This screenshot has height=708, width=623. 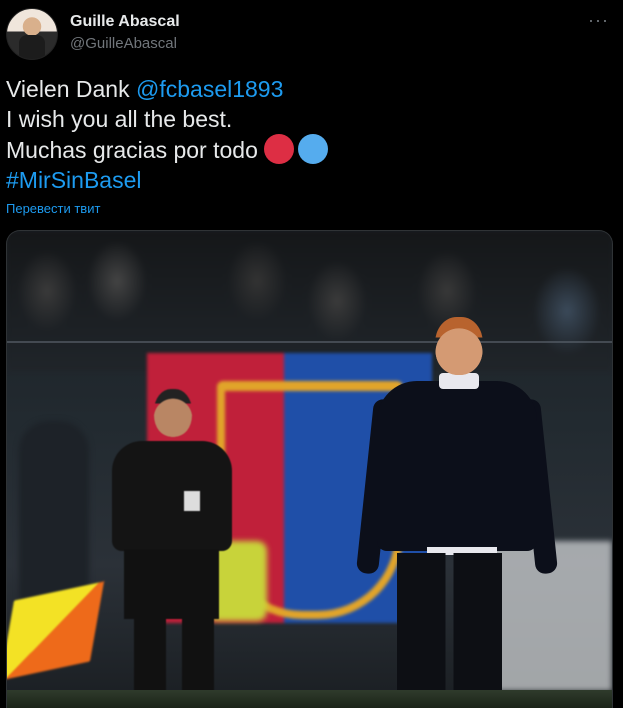 I want to click on photo-referee, so click(x=177, y=544).